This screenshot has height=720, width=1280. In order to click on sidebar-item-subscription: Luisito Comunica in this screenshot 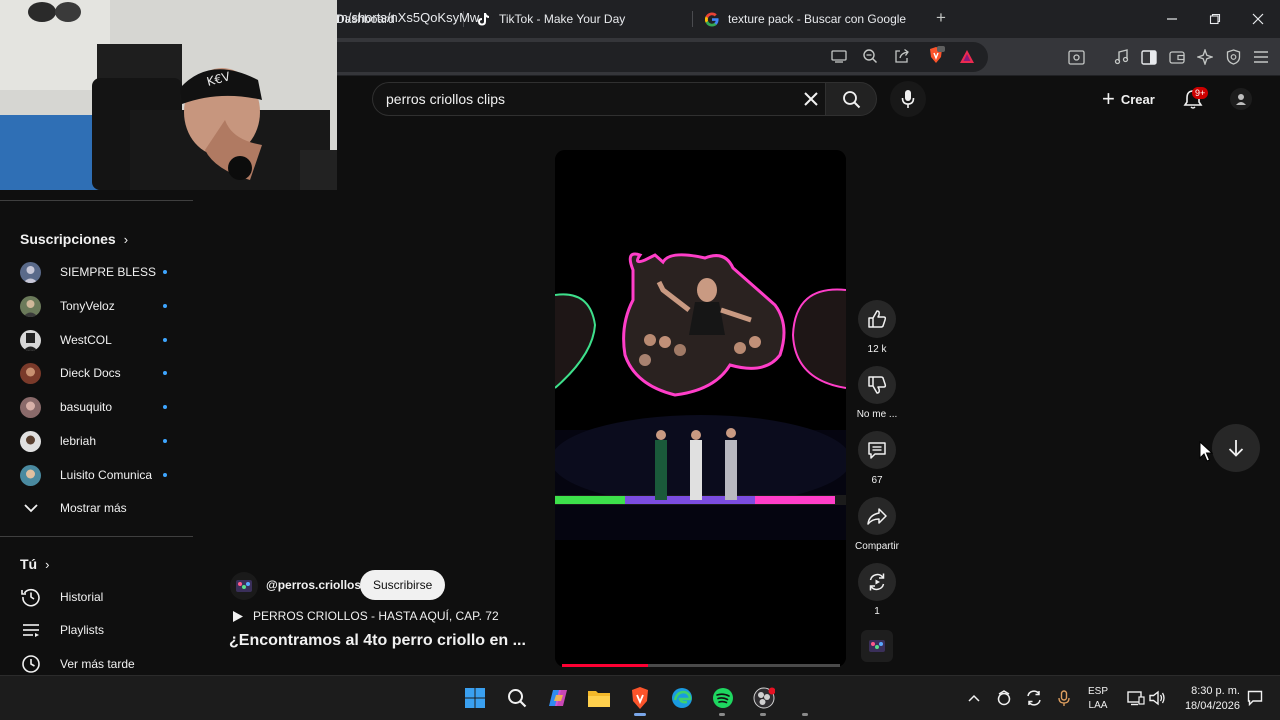, I will do `click(95, 475)`.